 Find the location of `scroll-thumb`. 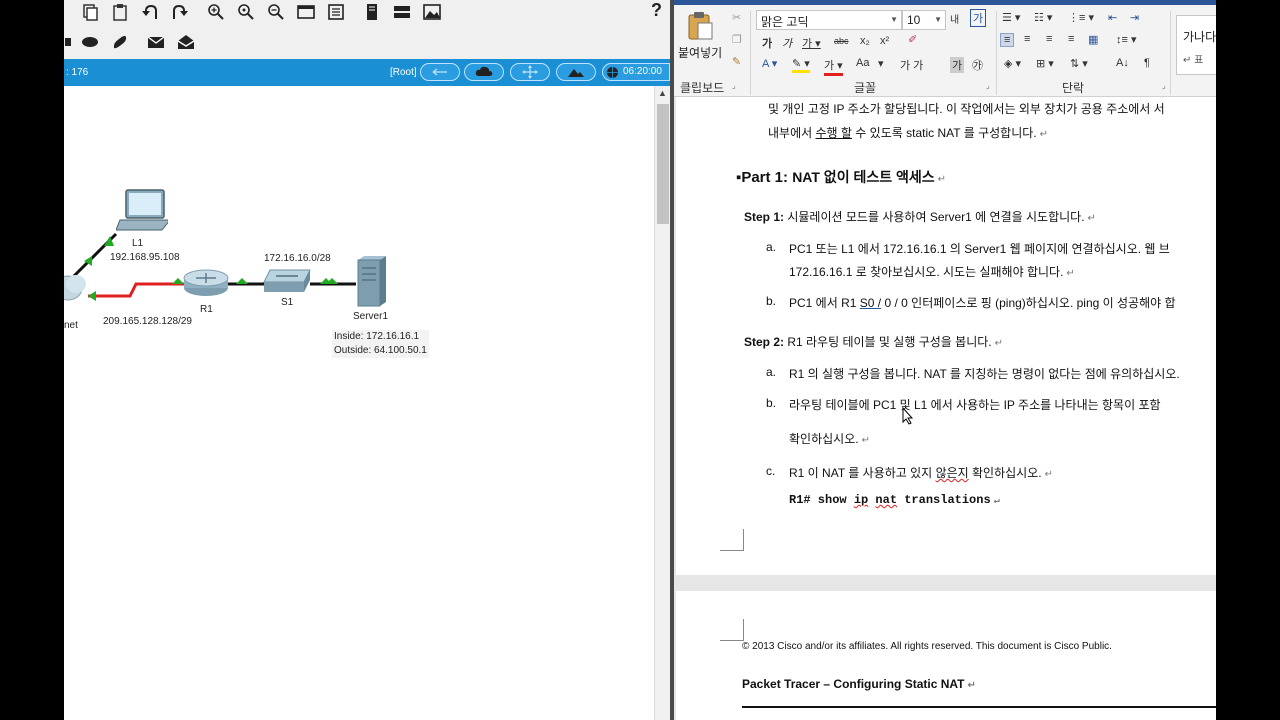

scroll-thumb is located at coordinates (663, 164).